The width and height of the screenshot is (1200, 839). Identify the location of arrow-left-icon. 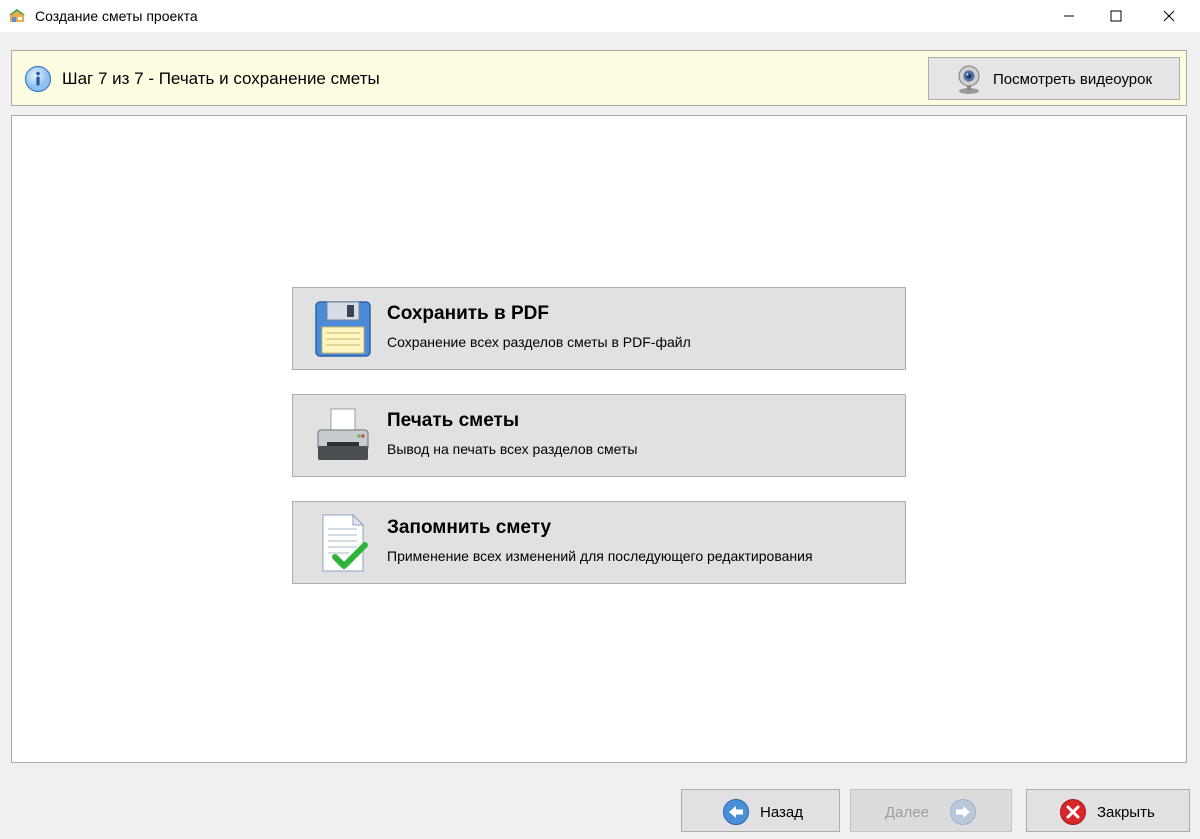
(736, 812).